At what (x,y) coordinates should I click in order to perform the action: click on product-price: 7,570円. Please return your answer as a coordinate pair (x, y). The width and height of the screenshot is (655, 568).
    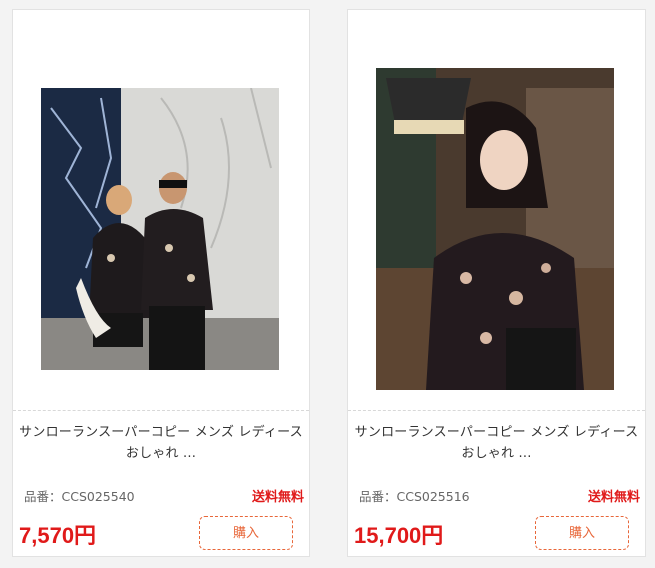
    Looking at the image, I should click on (58, 535).